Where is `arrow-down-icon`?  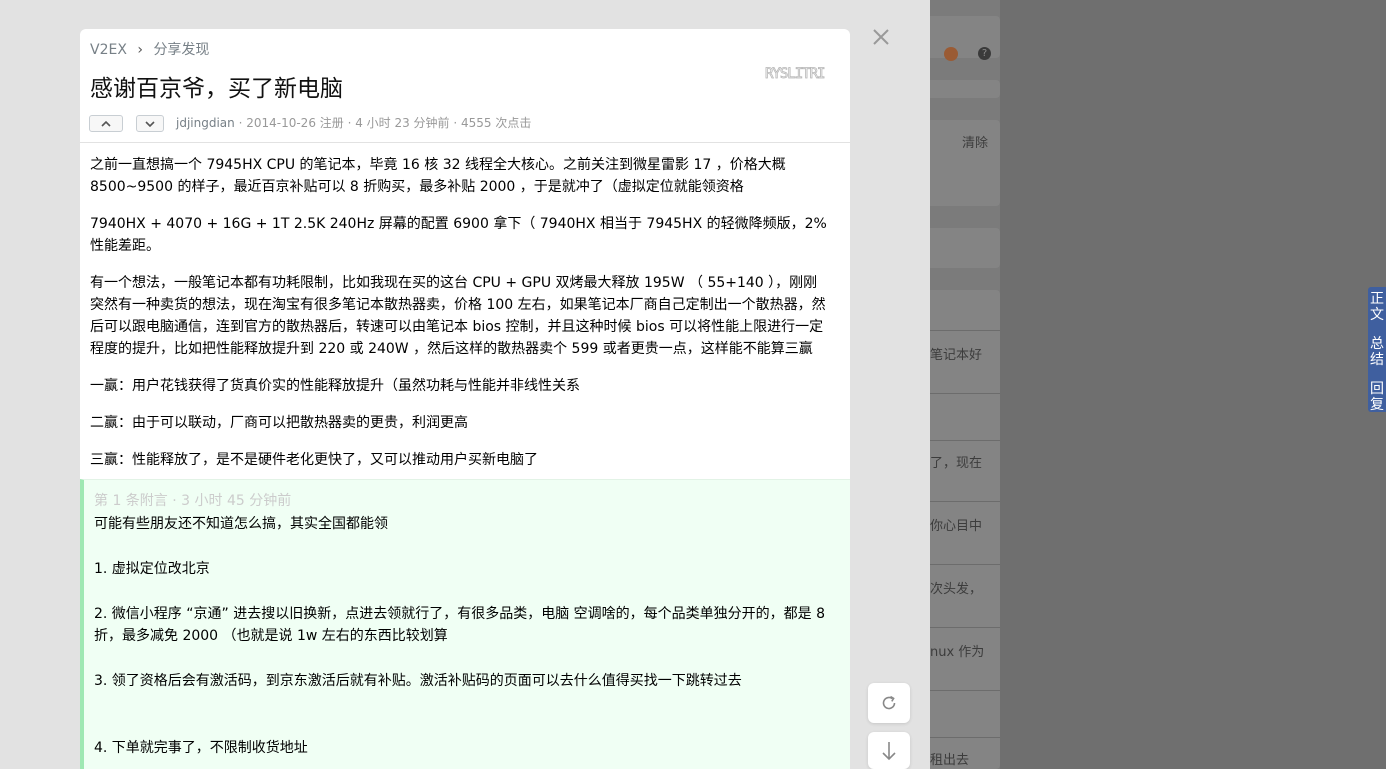 arrow-down-icon is located at coordinates (889, 750).